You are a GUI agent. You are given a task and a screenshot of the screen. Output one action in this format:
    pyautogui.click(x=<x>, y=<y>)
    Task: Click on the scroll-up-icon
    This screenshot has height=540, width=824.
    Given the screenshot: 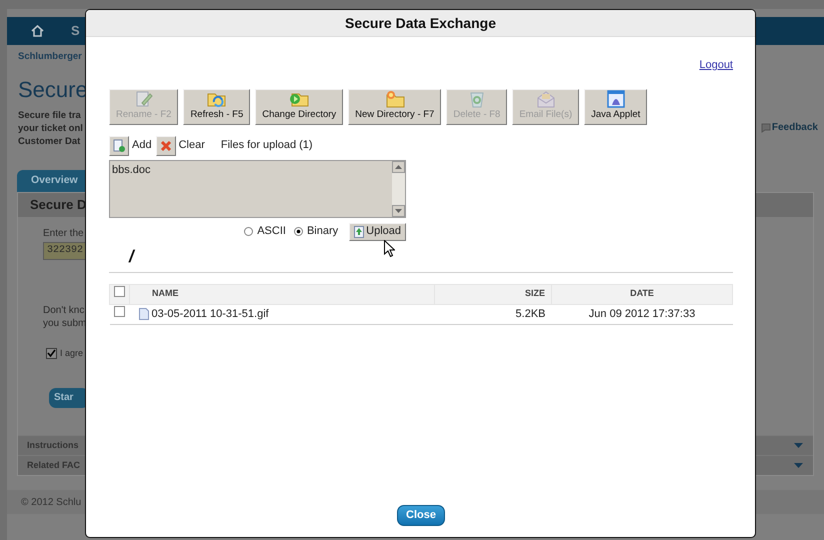 What is the action you would take?
    pyautogui.click(x=398, y=166)
    